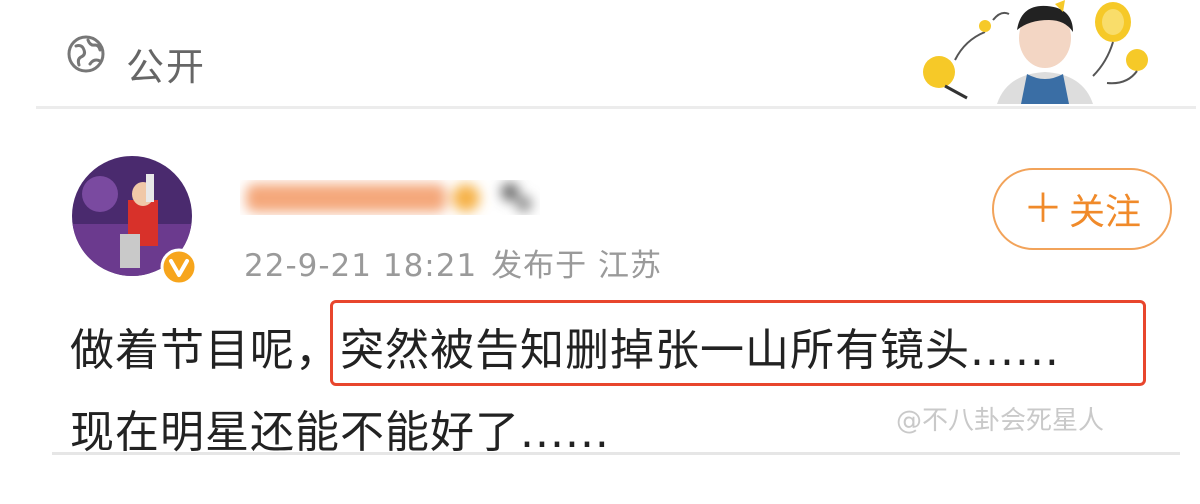 This screenshot has width=1200, height=504. I want to click on post-timestamp: 22-9-21 18:21, so click(361, 266).